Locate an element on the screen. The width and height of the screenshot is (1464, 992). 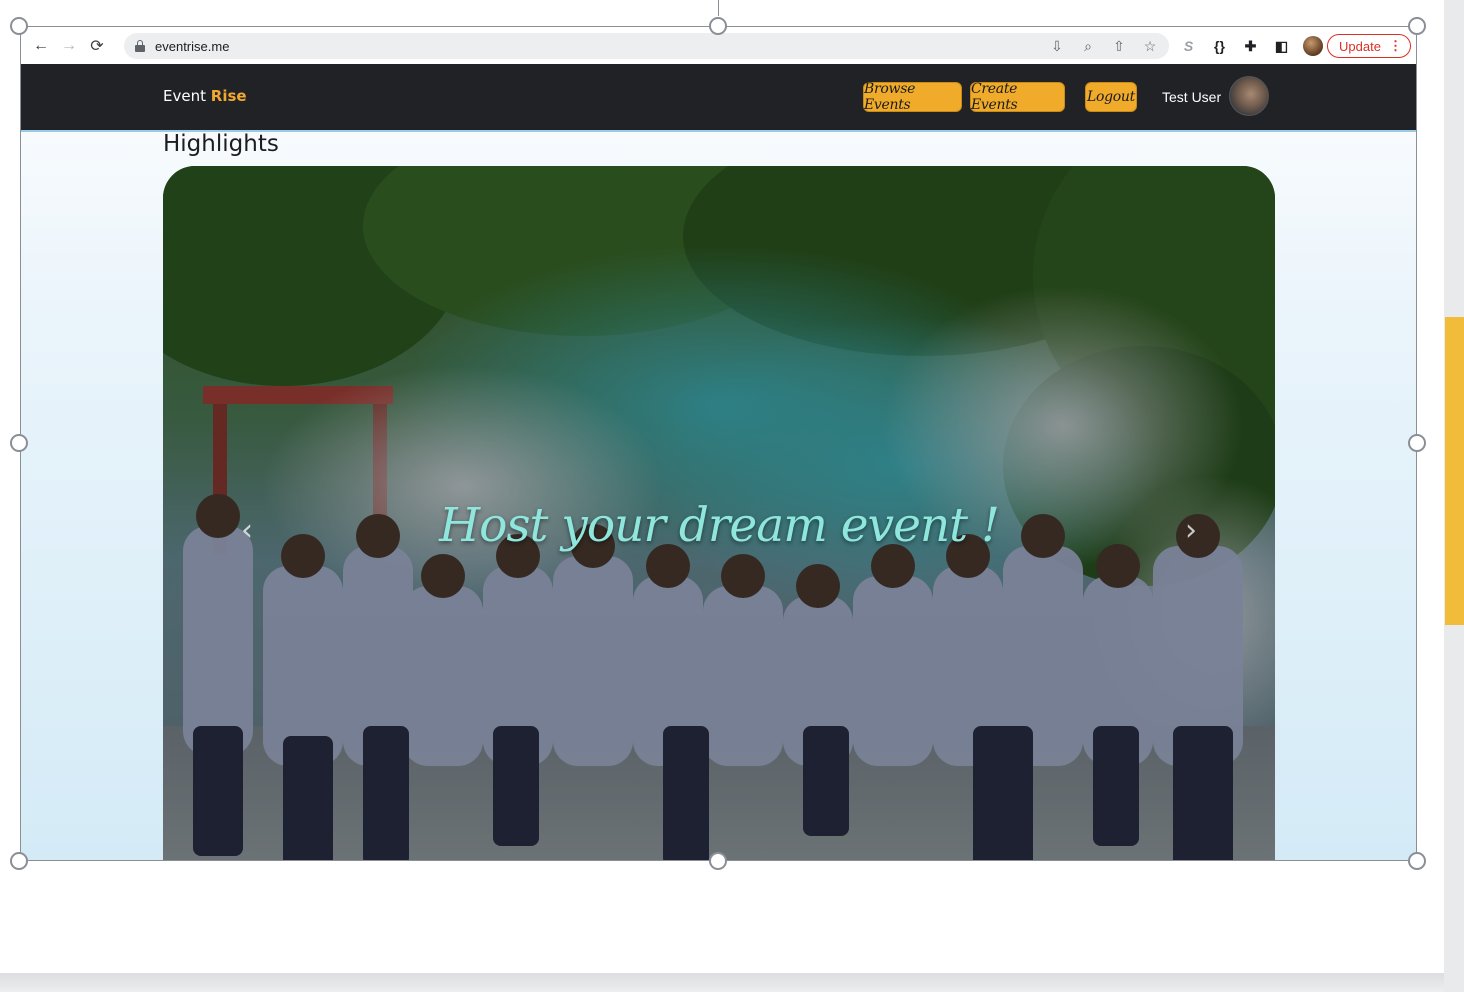
lock-icon is located at coordinates (140, 46).